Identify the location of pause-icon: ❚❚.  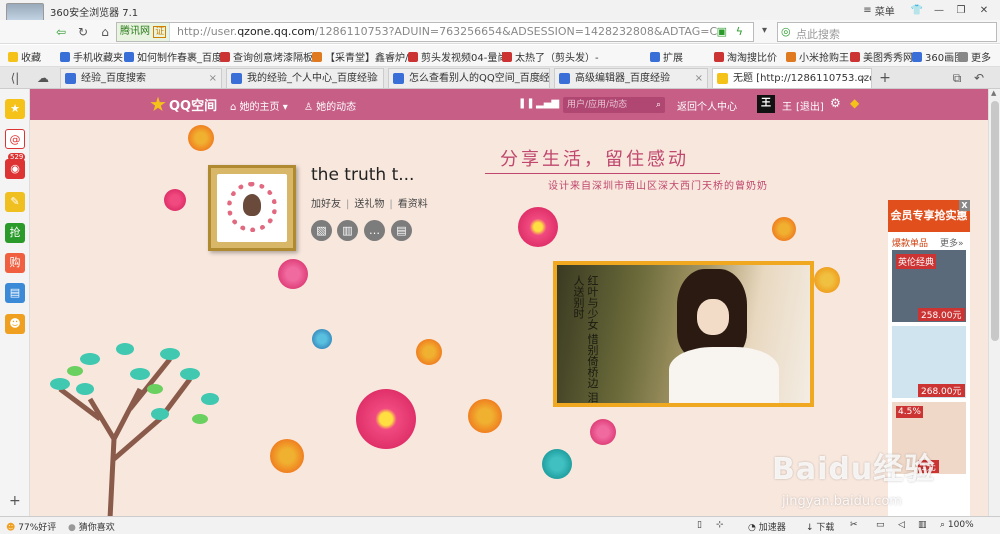
(526, 103).